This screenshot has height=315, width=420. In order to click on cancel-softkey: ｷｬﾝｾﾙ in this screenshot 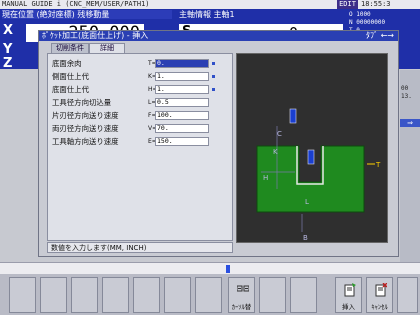, I will do `click(379, 295)`.